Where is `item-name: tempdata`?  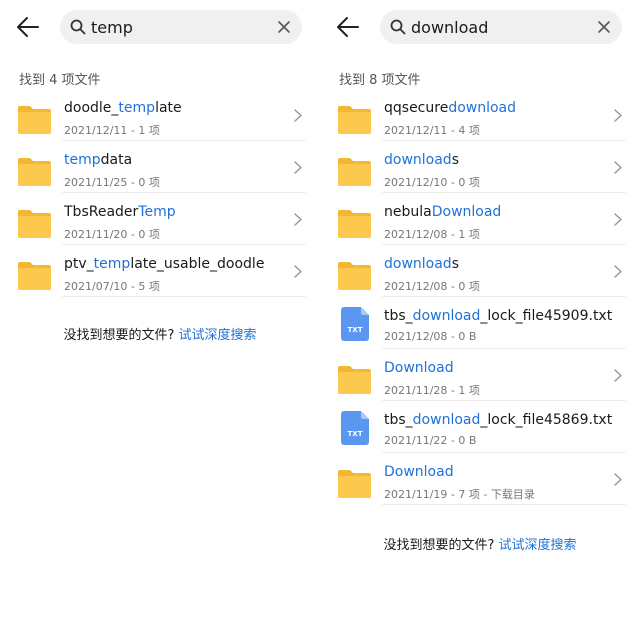 item-name: tempdata is located at coordinates (98, 160).